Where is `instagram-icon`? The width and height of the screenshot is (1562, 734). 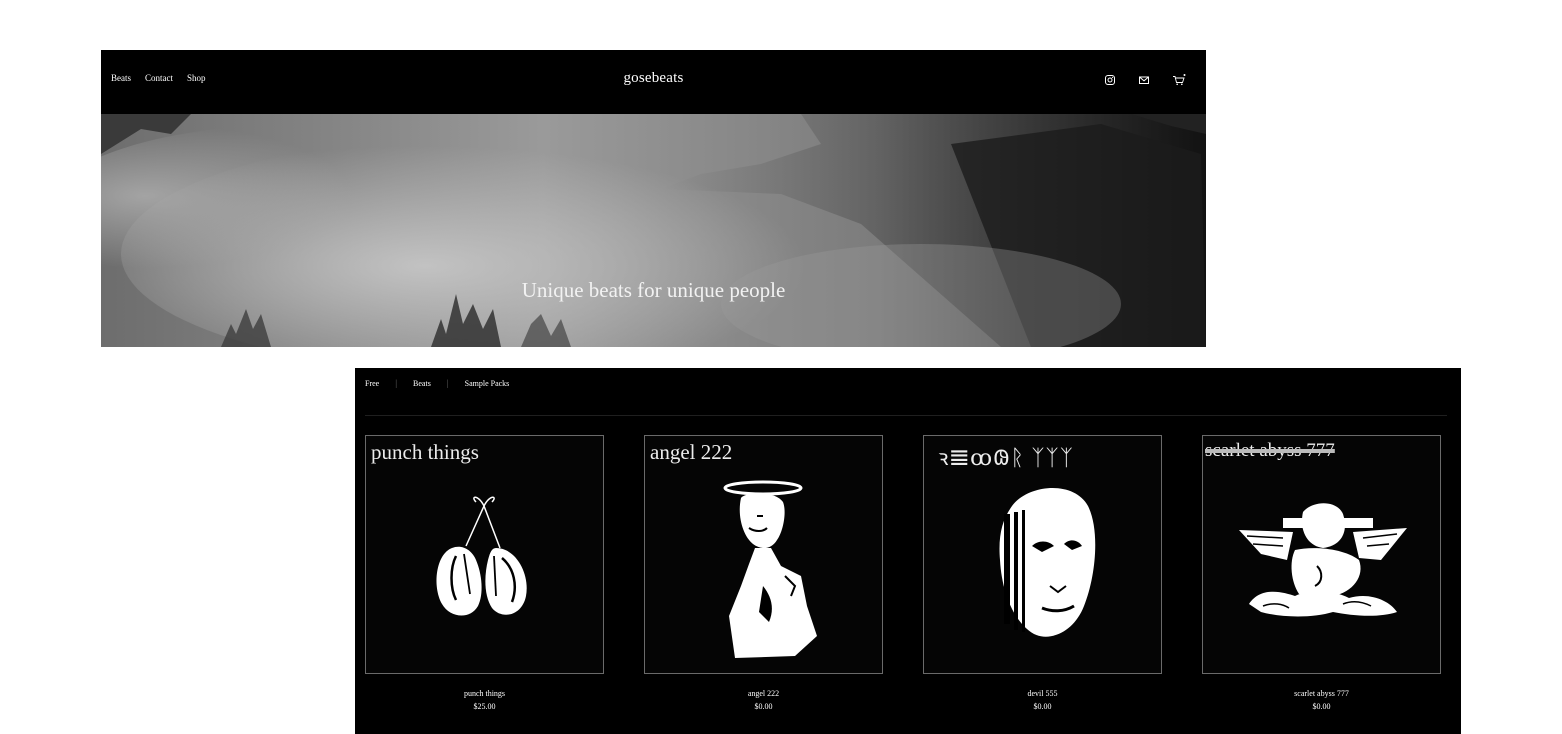
instagram-icon is located at coordinates (1110, 79).